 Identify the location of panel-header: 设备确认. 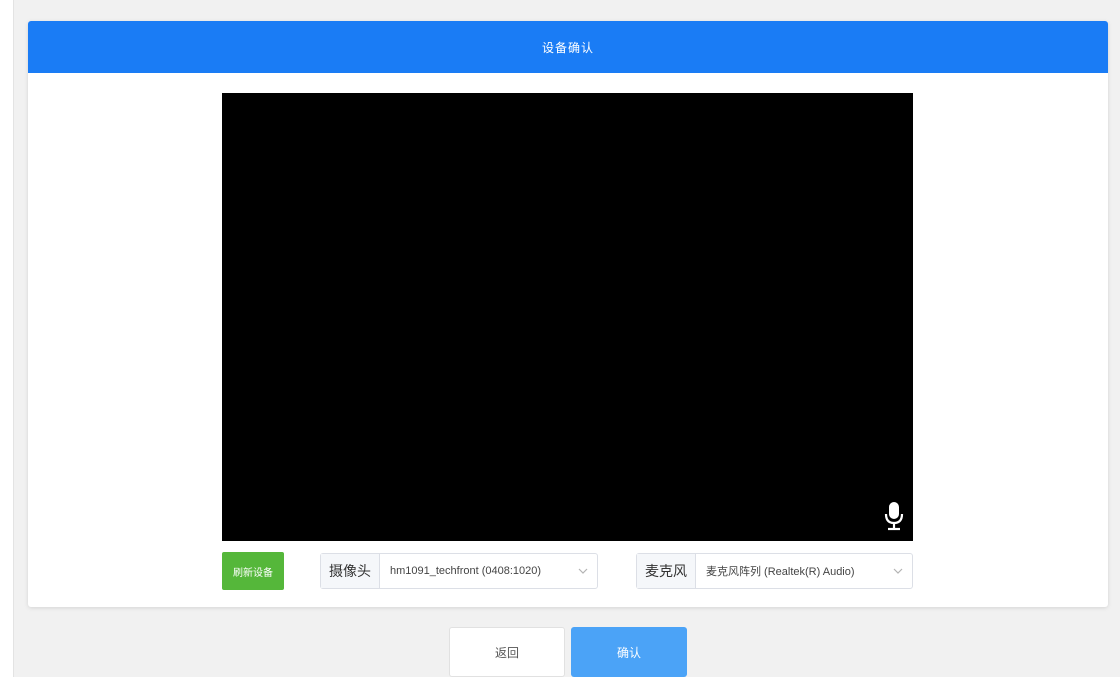
(568, 47).